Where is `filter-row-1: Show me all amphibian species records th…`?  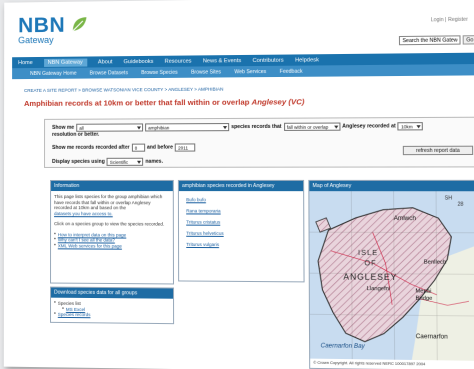 filter-row-1: Show me all amphibian species records th… is located at coordinates (238, 127).